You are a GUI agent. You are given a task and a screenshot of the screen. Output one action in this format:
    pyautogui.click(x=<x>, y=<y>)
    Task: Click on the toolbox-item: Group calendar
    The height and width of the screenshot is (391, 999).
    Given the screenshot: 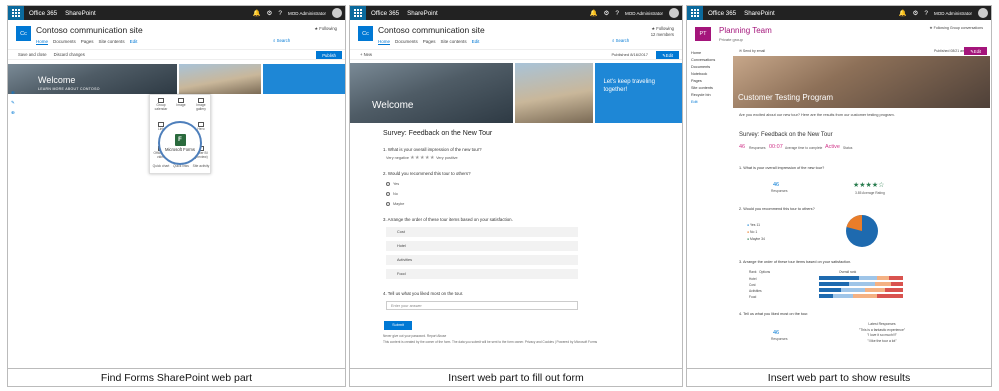 What is the action you would take?
    pyautogui.click(x=161, y=104)
    